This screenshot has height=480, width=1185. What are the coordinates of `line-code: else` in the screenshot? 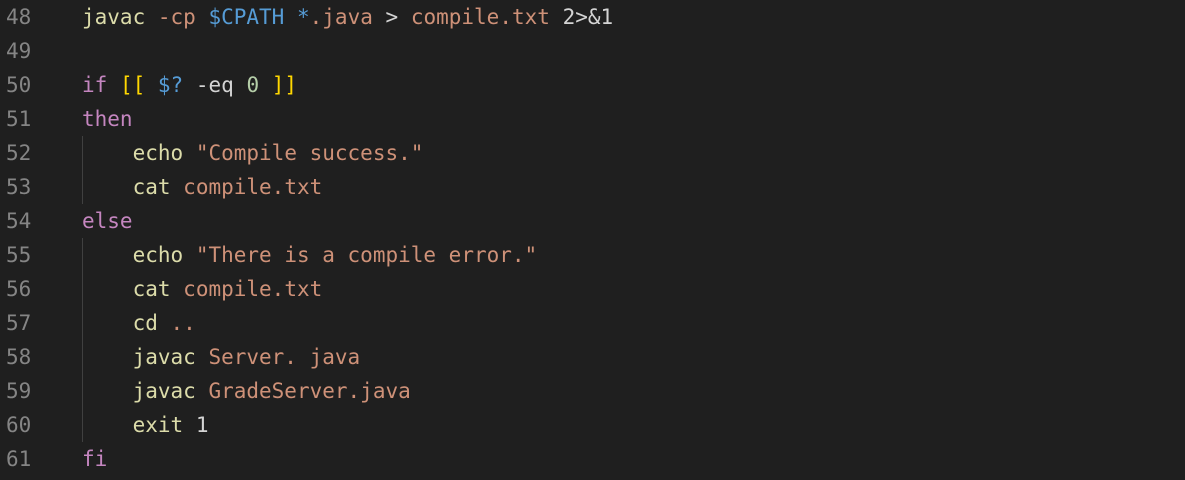 It's located at (107, 221).